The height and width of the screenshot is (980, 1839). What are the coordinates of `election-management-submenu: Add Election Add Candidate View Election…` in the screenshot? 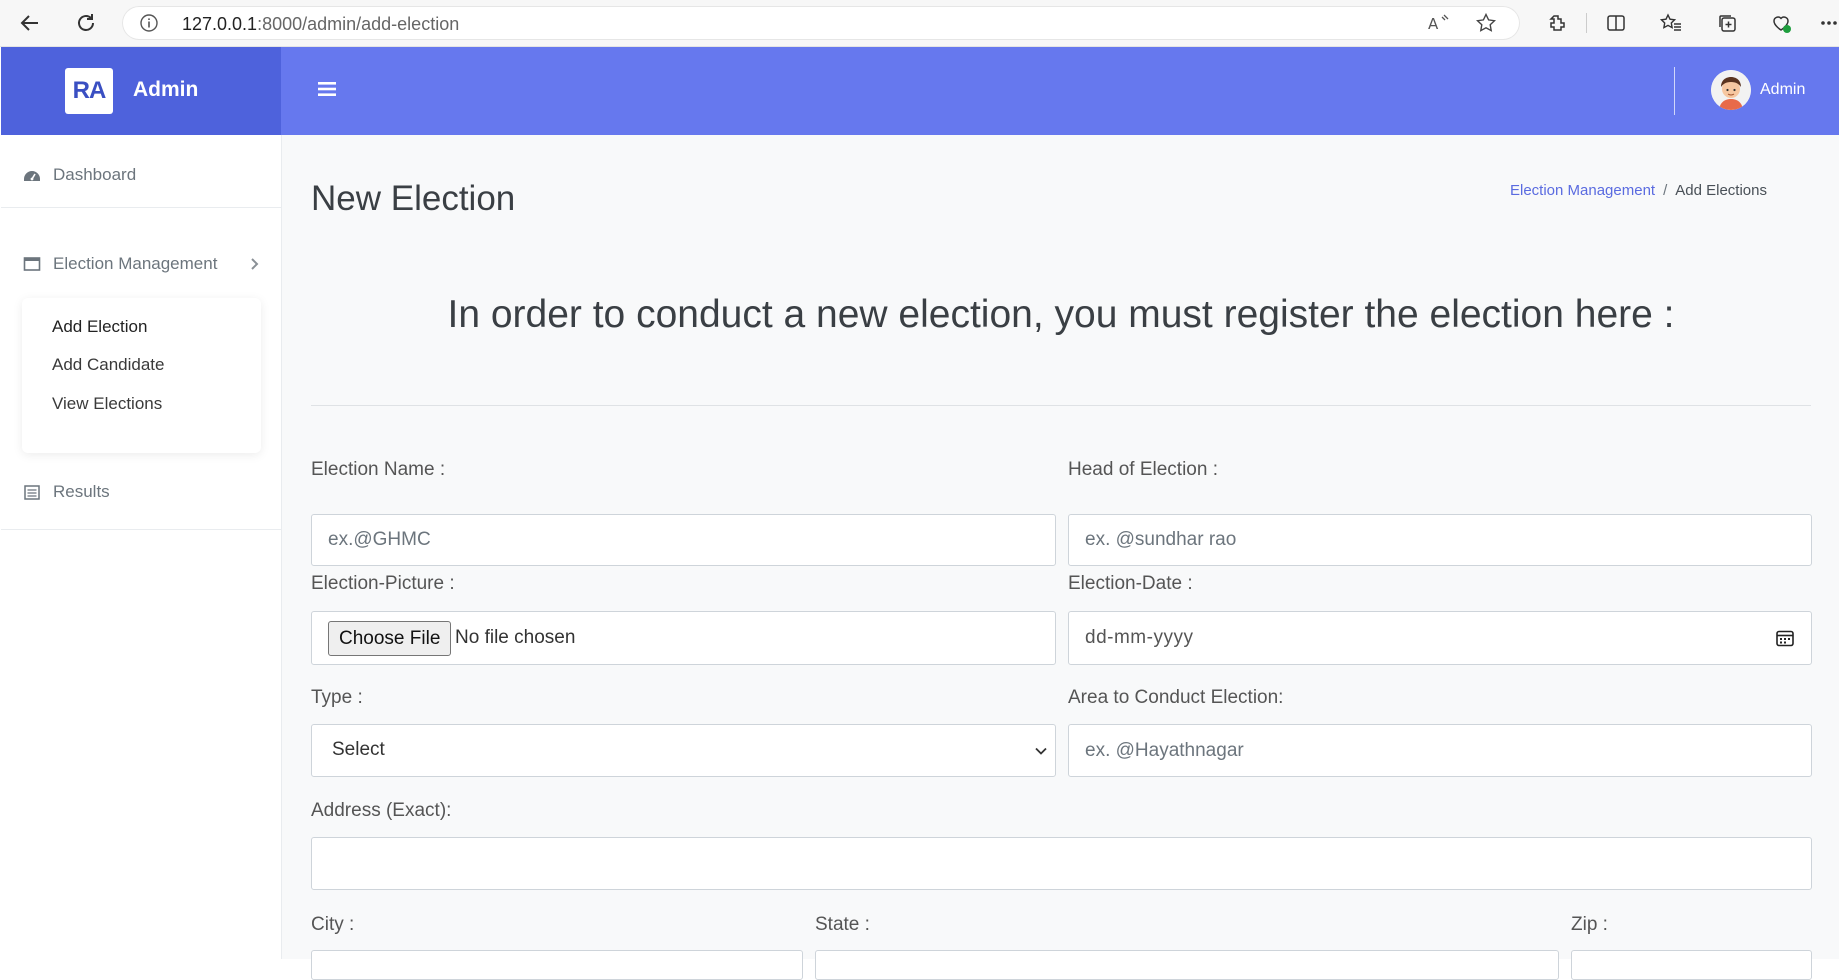 It's located at (141, 375).